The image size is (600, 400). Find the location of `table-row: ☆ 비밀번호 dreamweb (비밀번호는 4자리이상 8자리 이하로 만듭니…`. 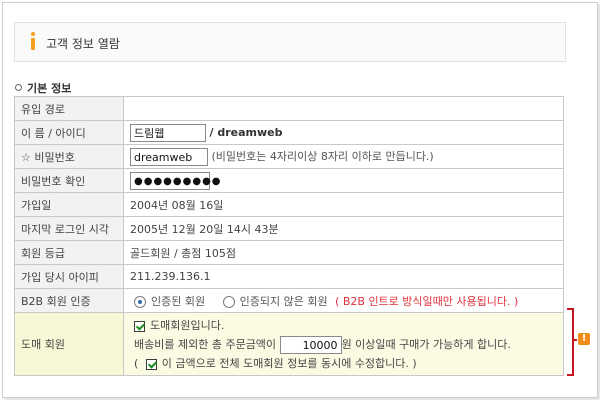

table-row: ☆ 비밀번호 dreamweb (비밀번호는 4자리이상 8자리 이하로 만듭니… is located at coordinates (289, 156).